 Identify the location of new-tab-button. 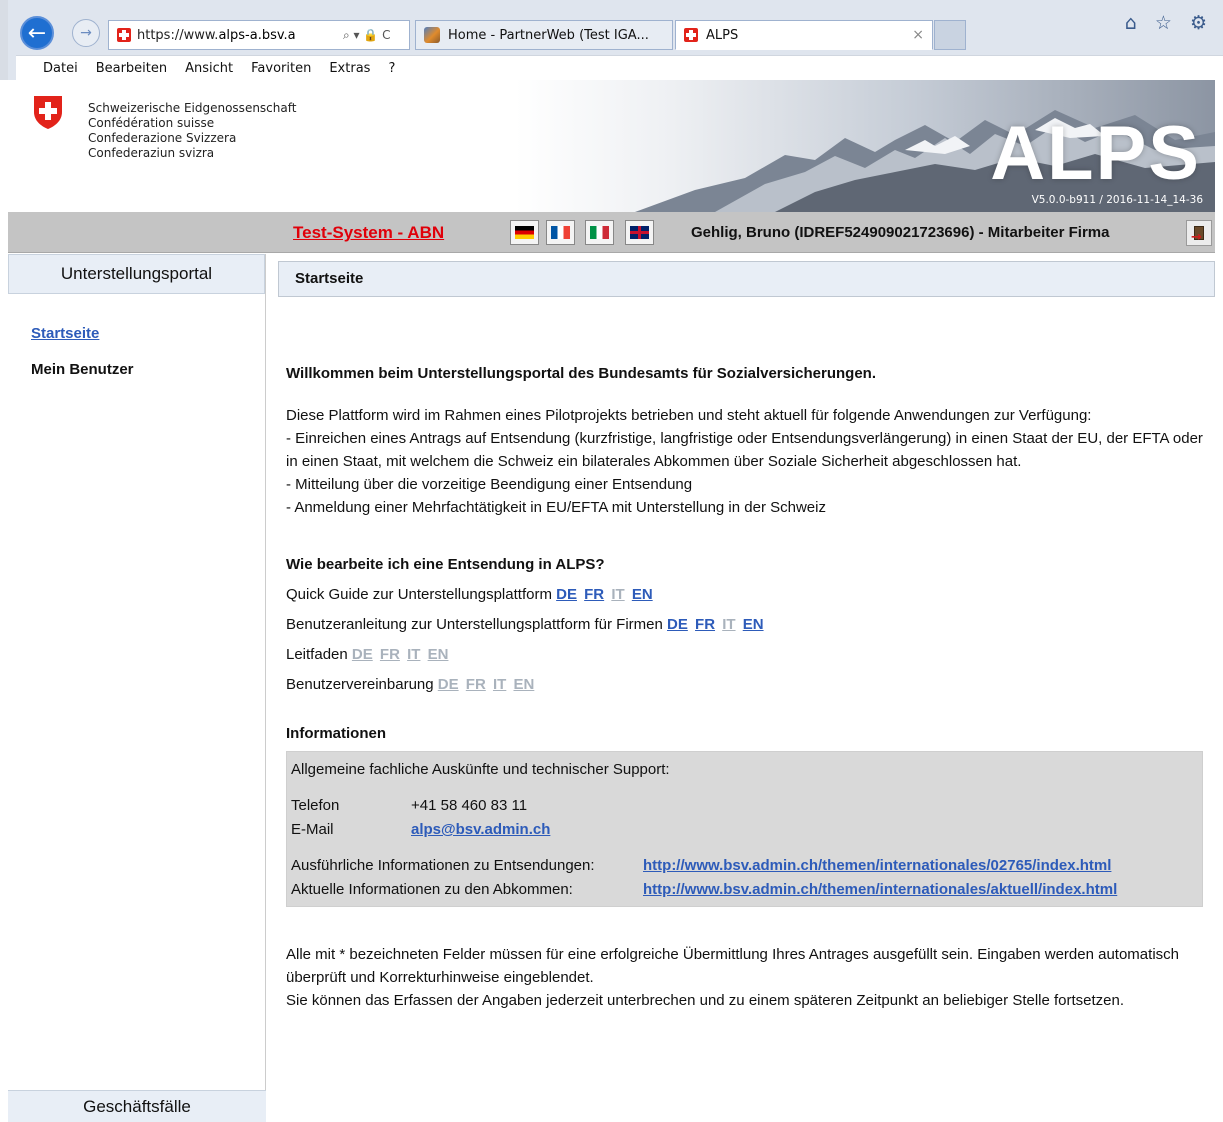
(950, 35).